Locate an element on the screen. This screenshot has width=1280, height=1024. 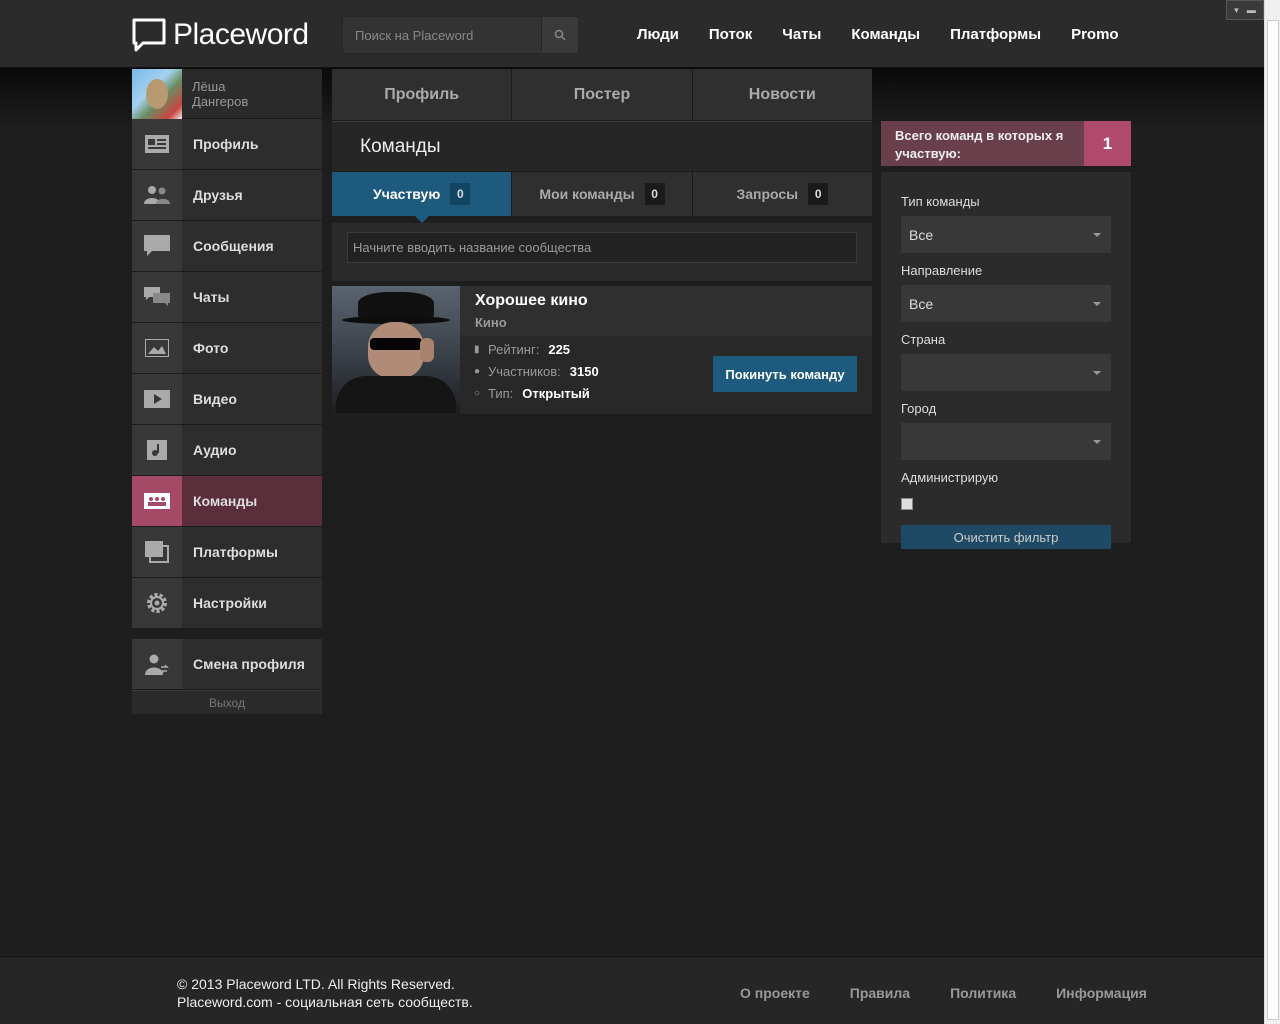
admin-checkbox is located at coordinates (907, 504).